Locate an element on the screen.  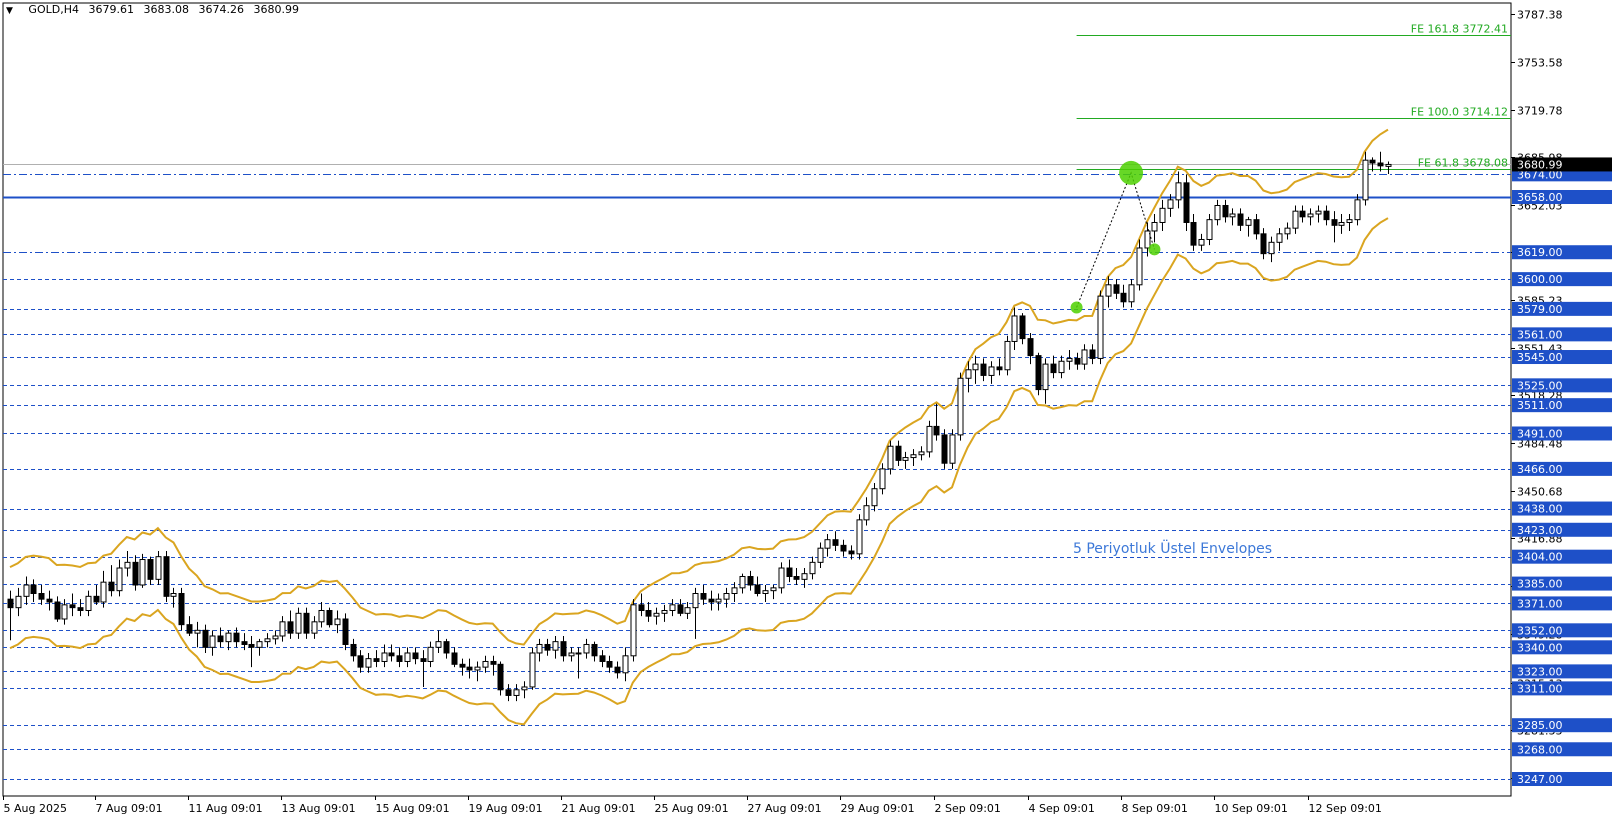
price-level-tag-label: 3525.00 is located at coordinates (1540, 385).